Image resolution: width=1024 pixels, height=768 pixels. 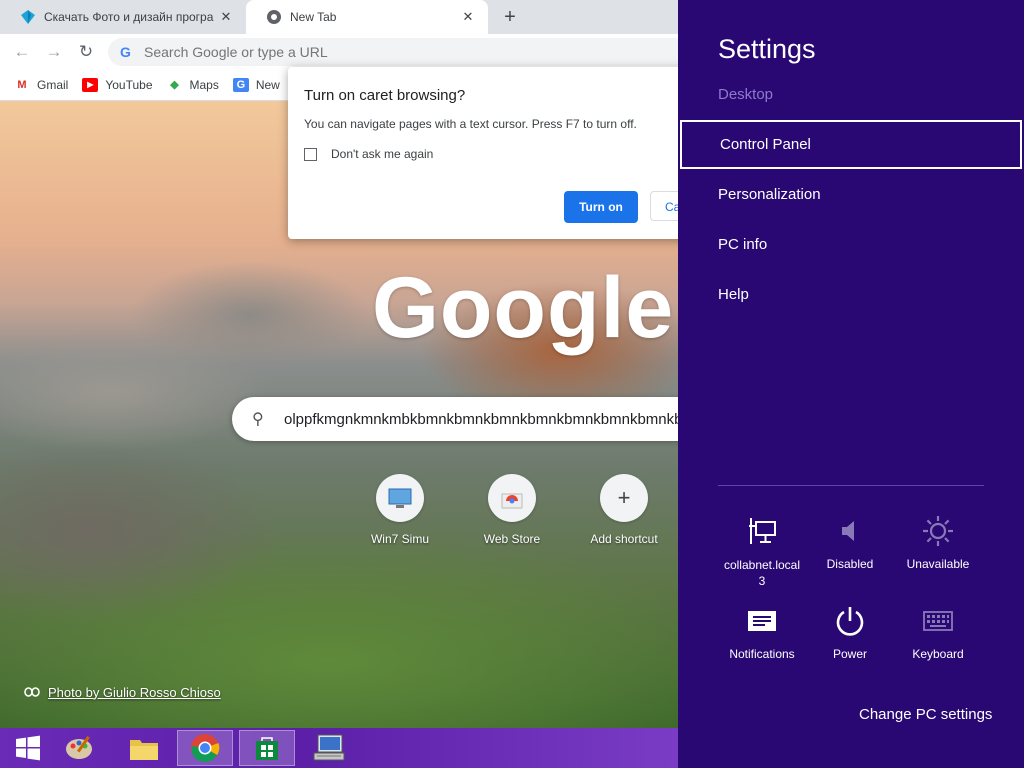 I want to click on shortcut-label: Win7 Simu, so click(x=399, y=539).